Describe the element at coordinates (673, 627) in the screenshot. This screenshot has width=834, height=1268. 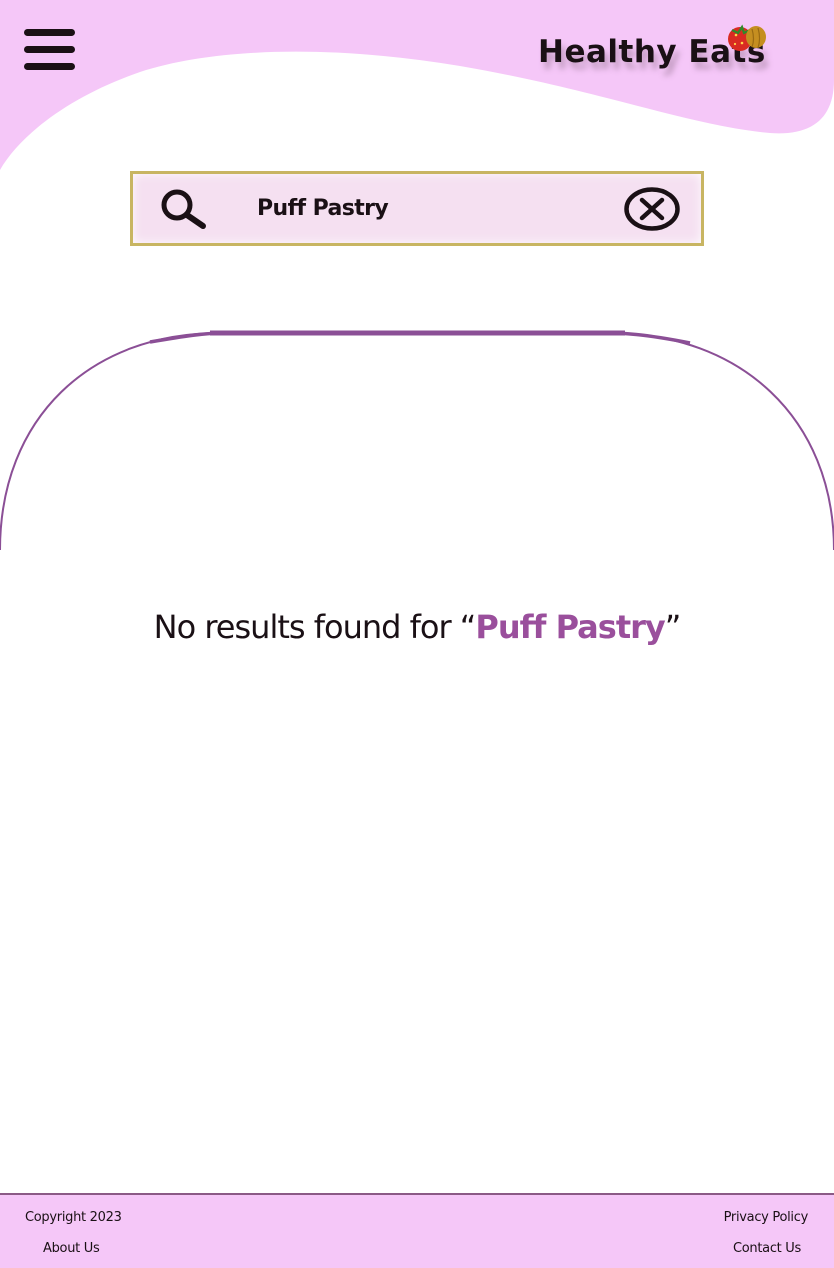
I see `no-results-suffix: ”` at that location.